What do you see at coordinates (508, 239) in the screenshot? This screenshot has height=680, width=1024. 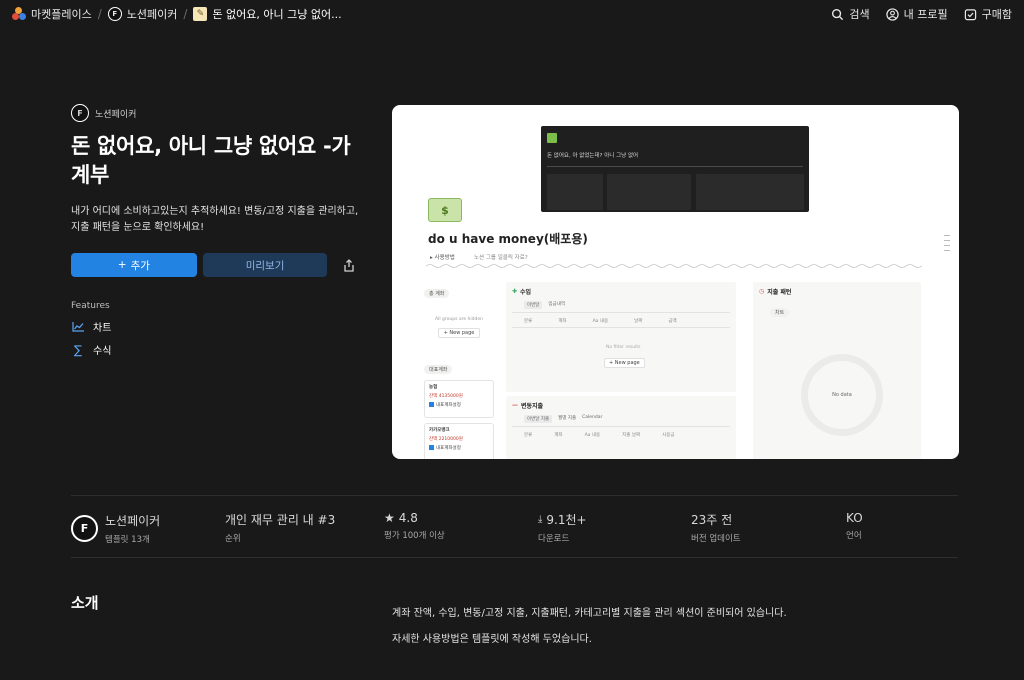 I see `preview-page-title: do u have money(배포용)` at bounding box center [508, 239].